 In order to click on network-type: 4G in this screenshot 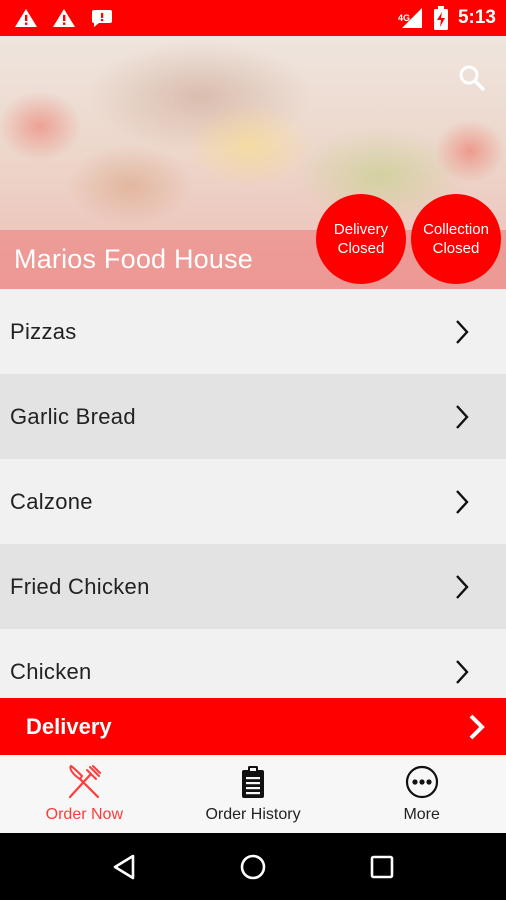, I will do `click(403, 18)`.